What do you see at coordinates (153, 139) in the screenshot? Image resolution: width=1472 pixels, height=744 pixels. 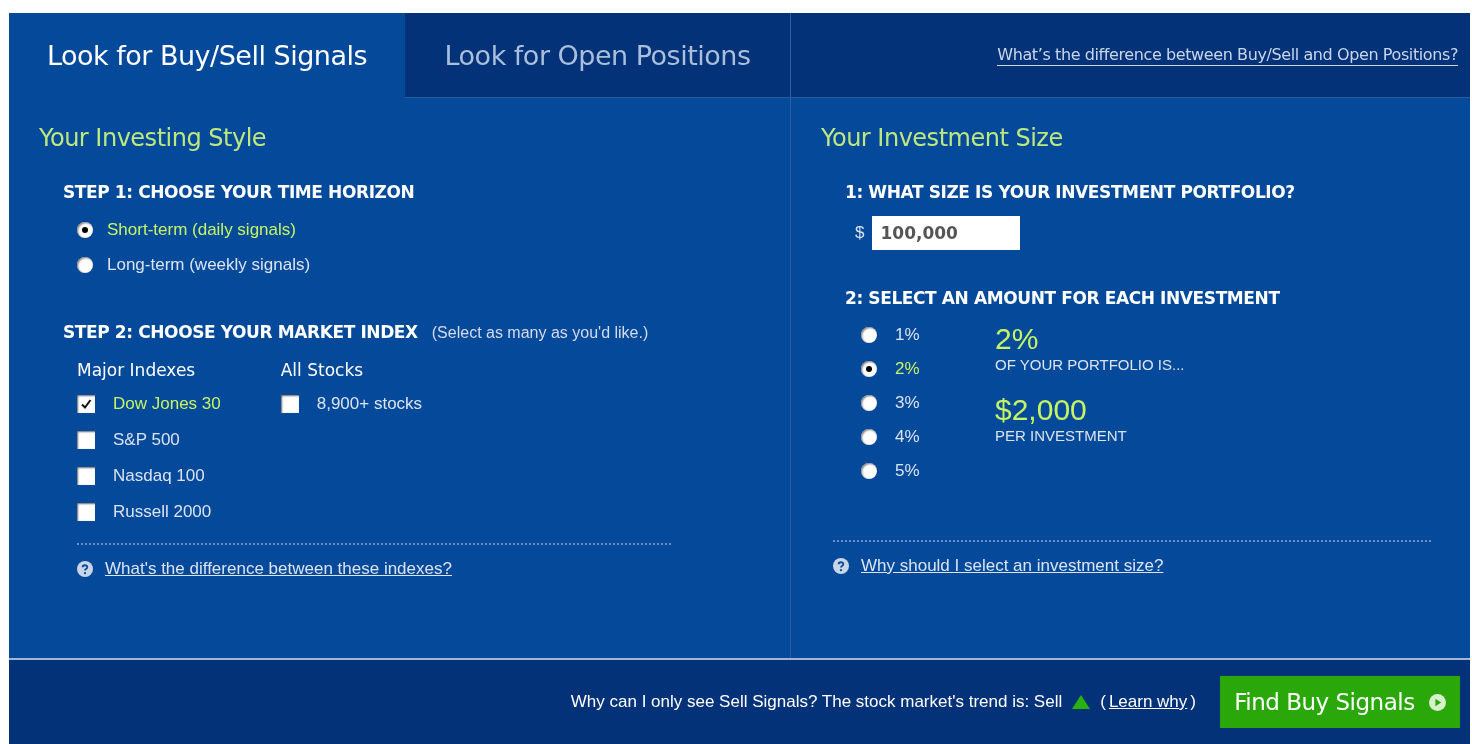 I see `section-title: Your Investing Style` at bounding box center [153, 139].